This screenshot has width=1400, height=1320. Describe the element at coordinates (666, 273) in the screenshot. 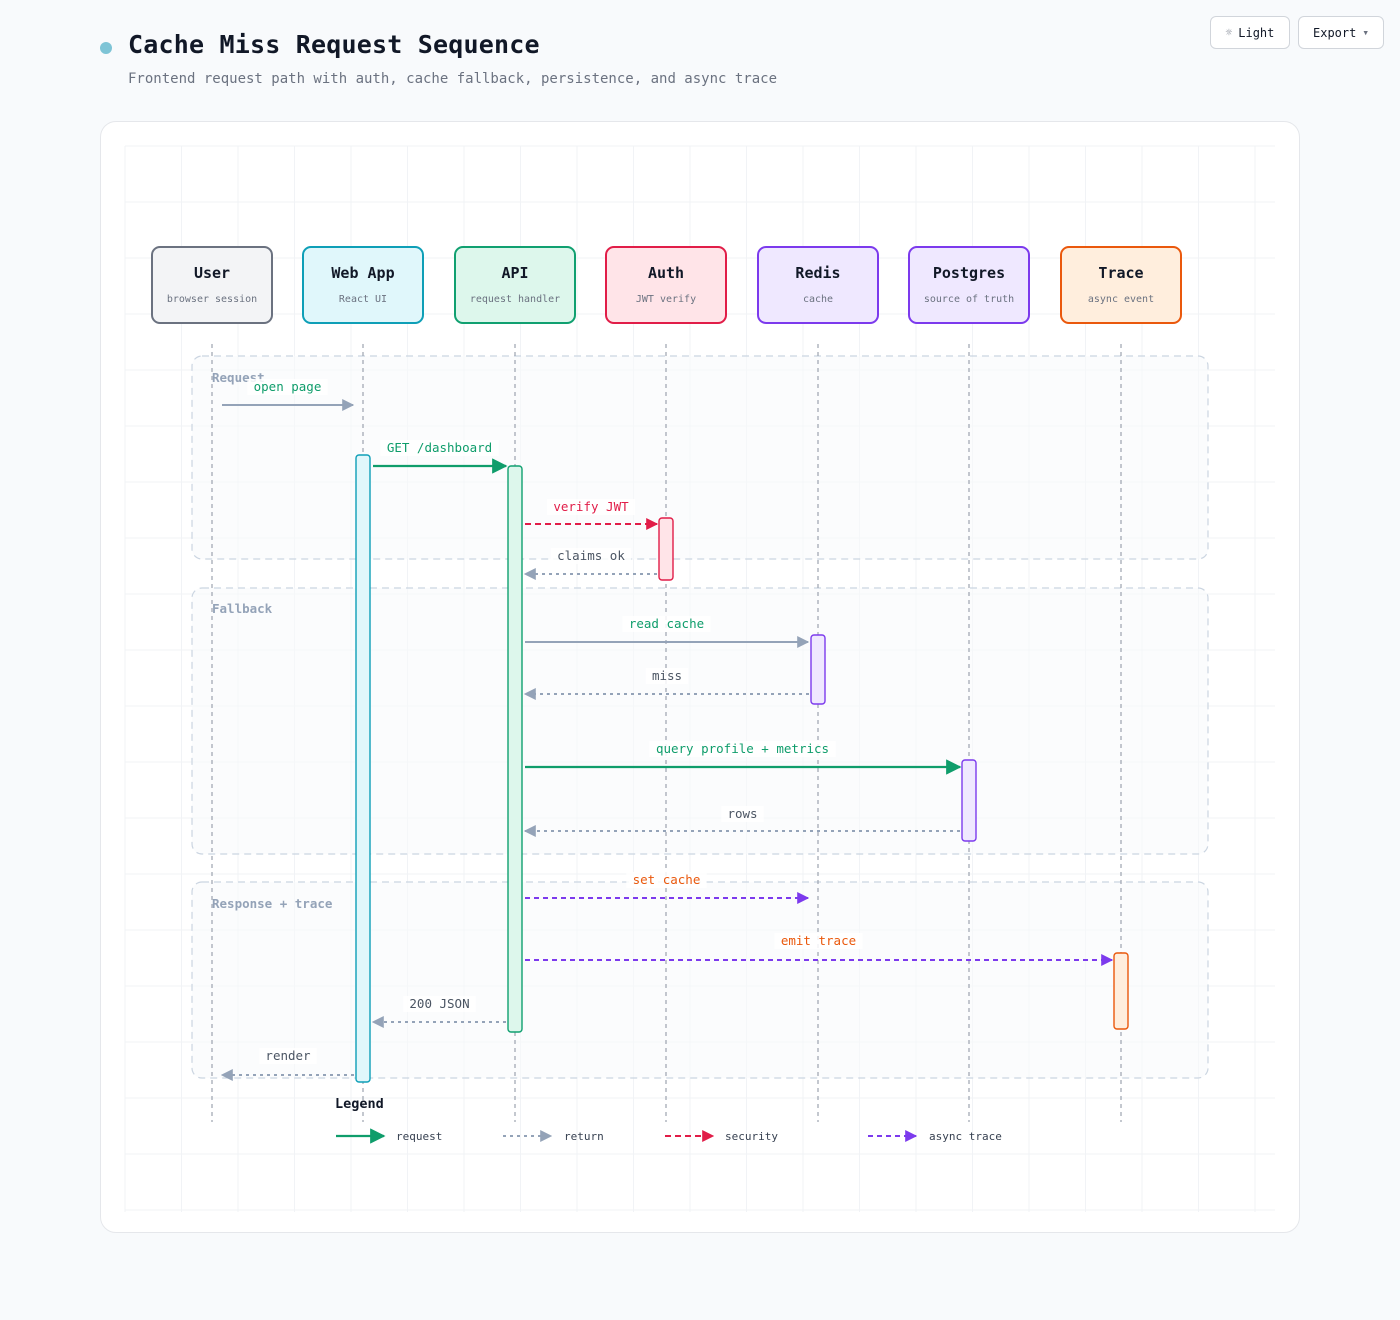

I see `participant-name: Auth` at that location.